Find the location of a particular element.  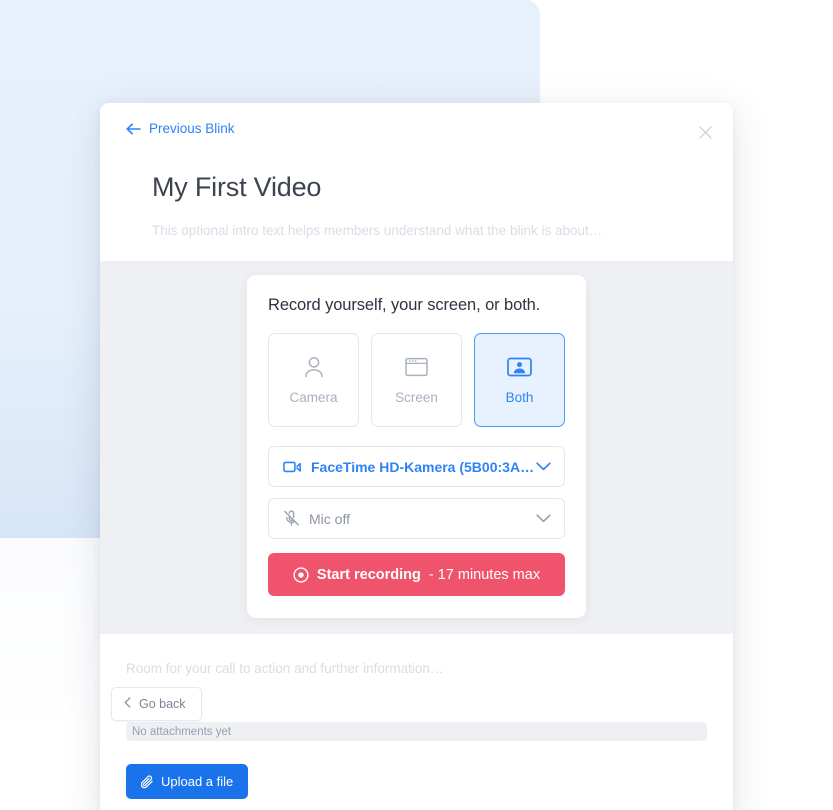

paperclip-icon is located at coordinates (147, 781).